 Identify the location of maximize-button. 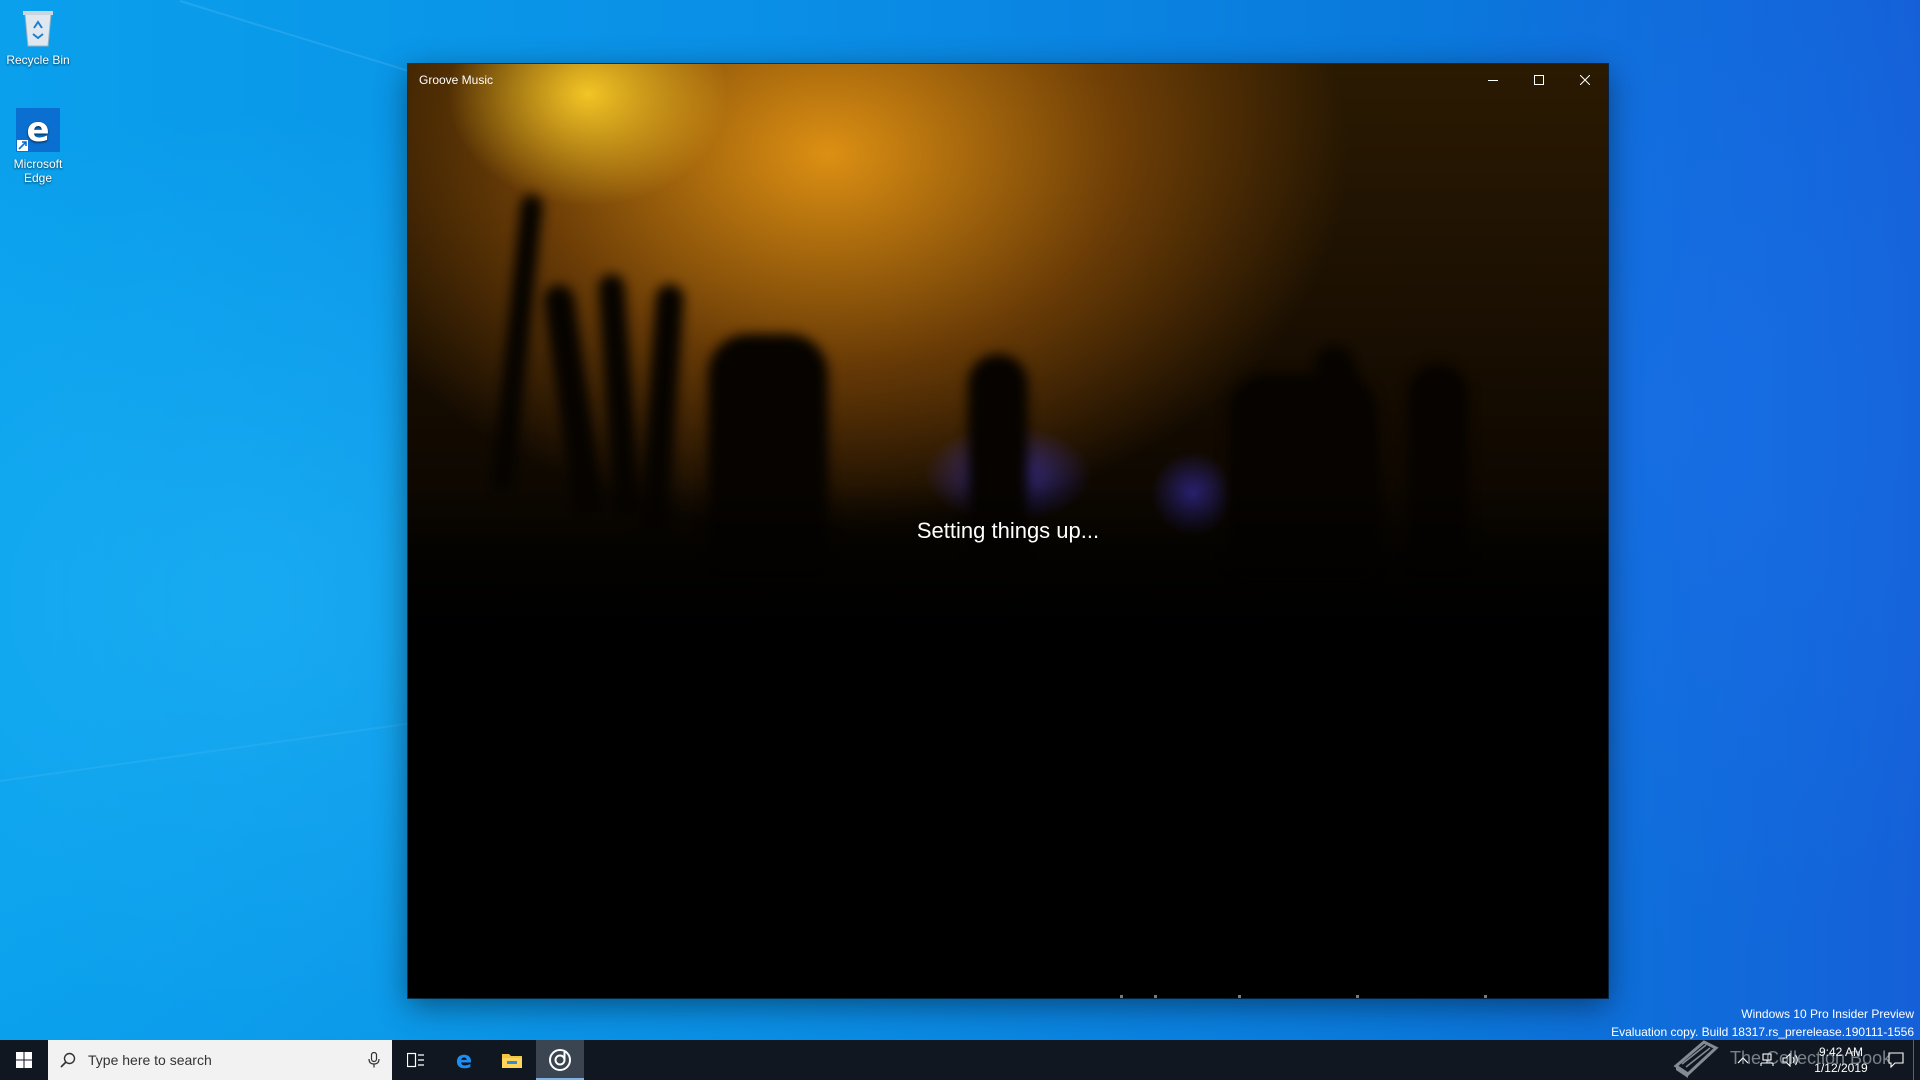
(1539, 80).